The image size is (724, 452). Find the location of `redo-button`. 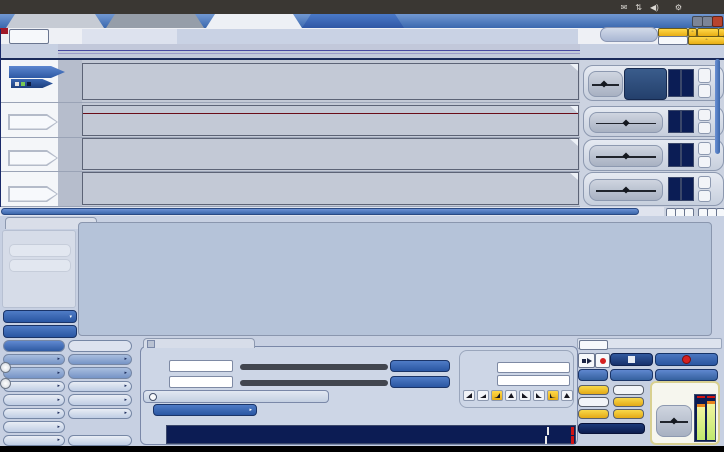

redo-button is located at coordinates (100, 346).